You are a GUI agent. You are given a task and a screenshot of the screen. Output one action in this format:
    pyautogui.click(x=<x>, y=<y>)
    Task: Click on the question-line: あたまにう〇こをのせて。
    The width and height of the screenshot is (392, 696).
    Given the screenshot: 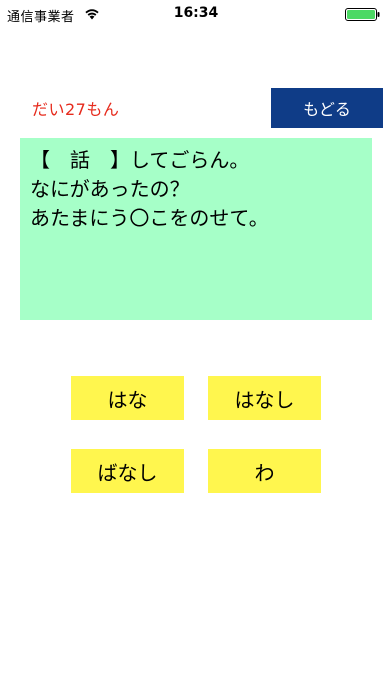 What is the action you would take?
    pyautogui.click(x=149, y=218)
    